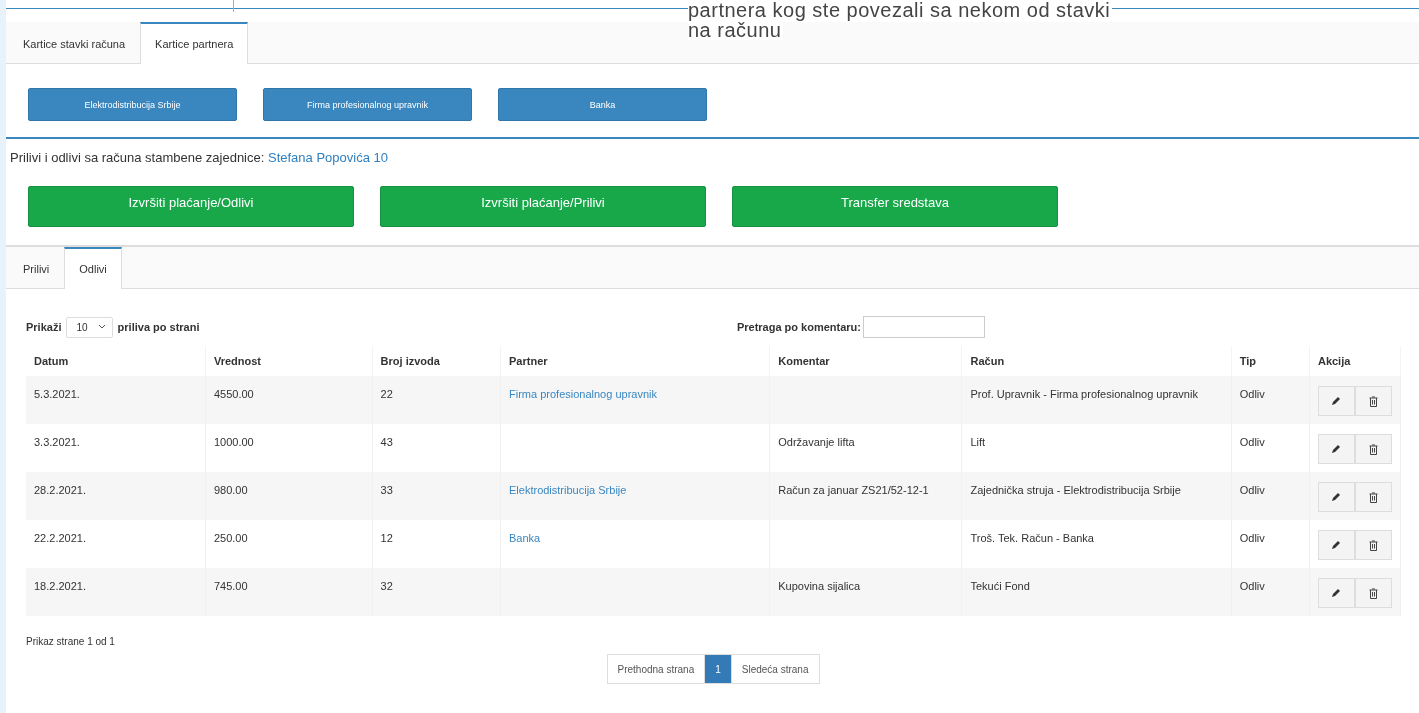 Image resolution: width=1419 pixels, height=713 pixels. I want to click on table-cell: 32, so click(386, 586).